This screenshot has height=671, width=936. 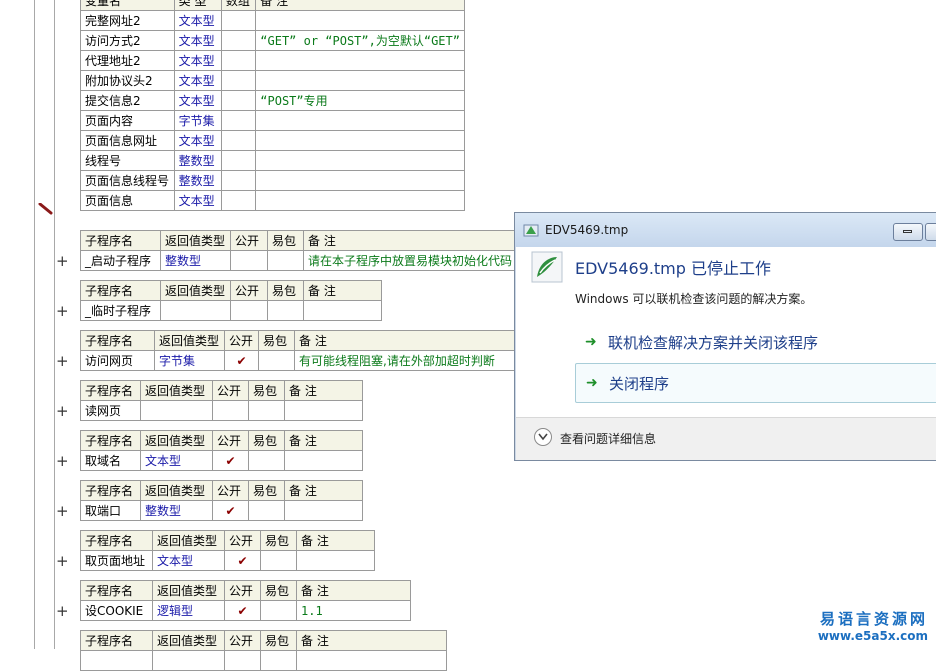 I want to click on variable-row: 附加协议头2 文本型, so click(x=272, y=80).